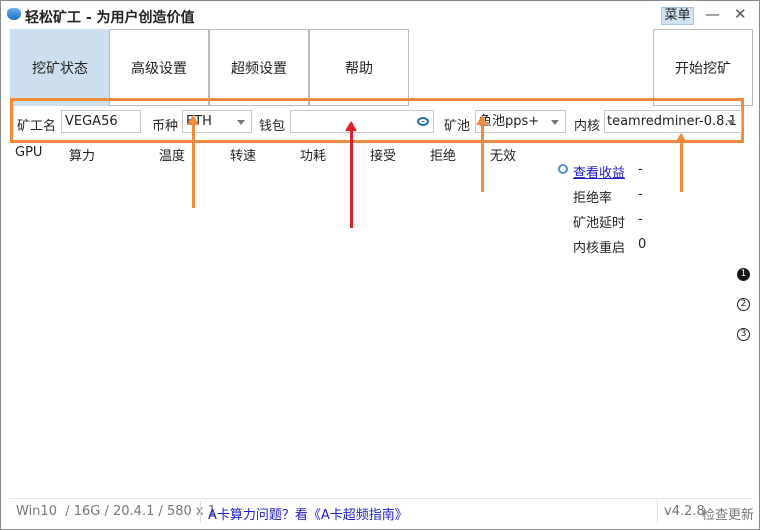 The height and width of the screenshot is (530, 760). I want to click on pool-select: 鱼池pps+, so click(520, 121).